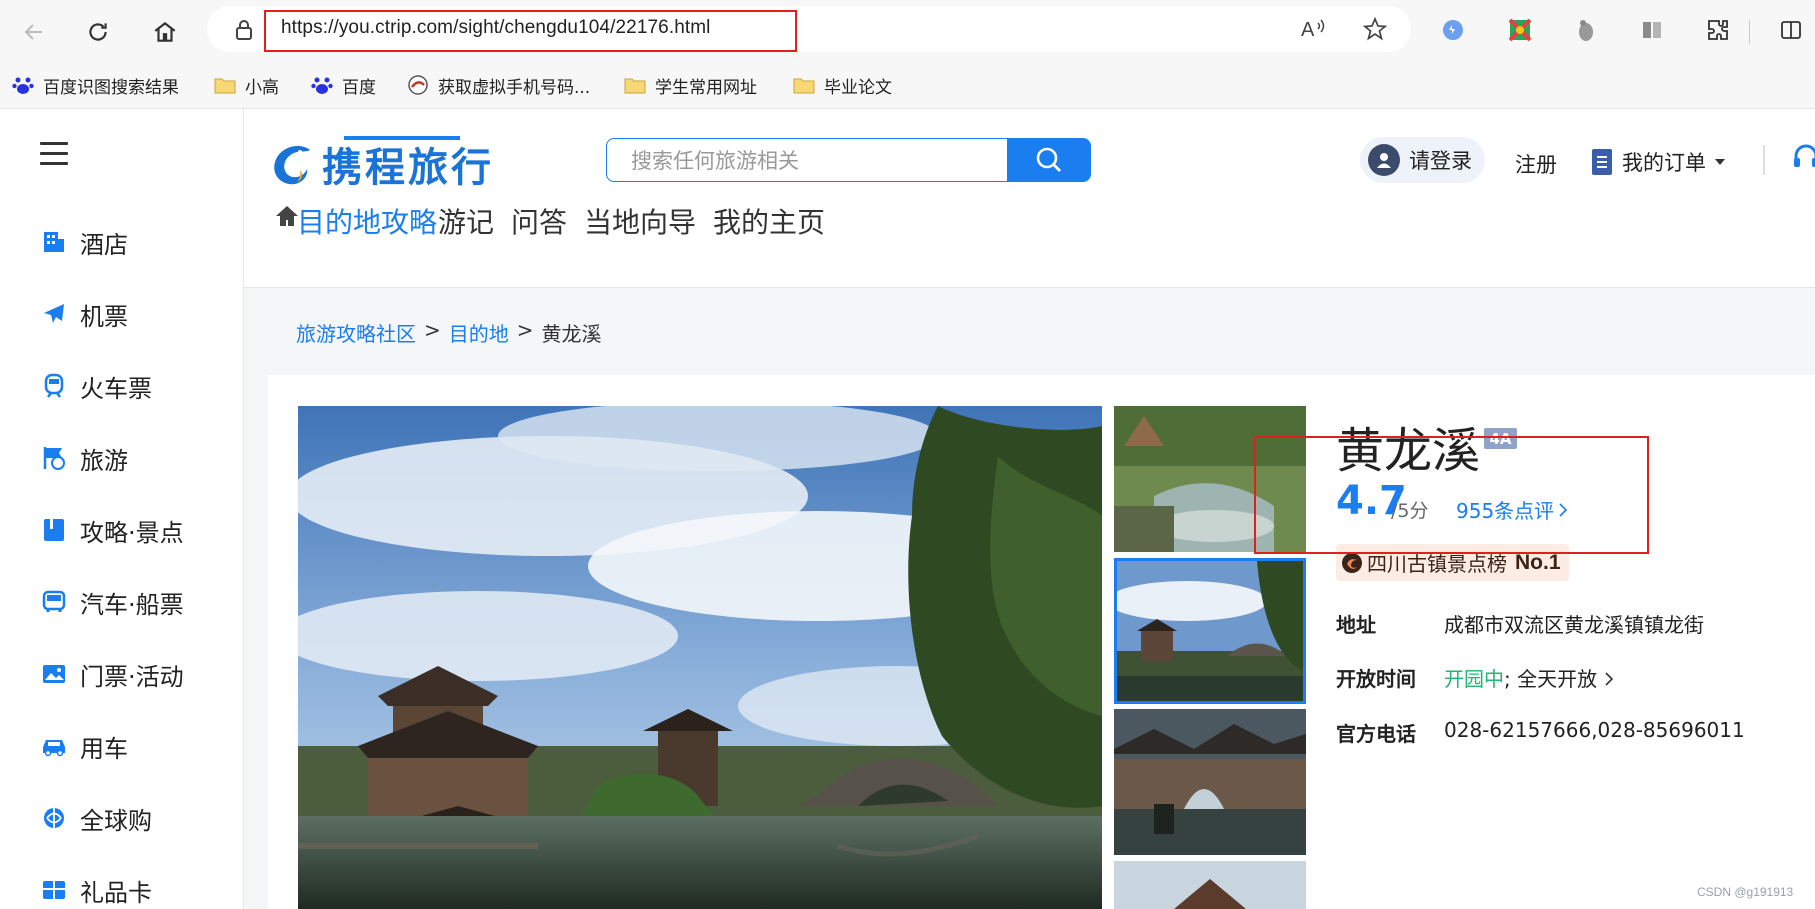 The image size is (1815, 909). What do you see at coordinates (1586, 30) in the screenshot?
I see `extension-mouse-icon` at bounding box center [1586, 30].